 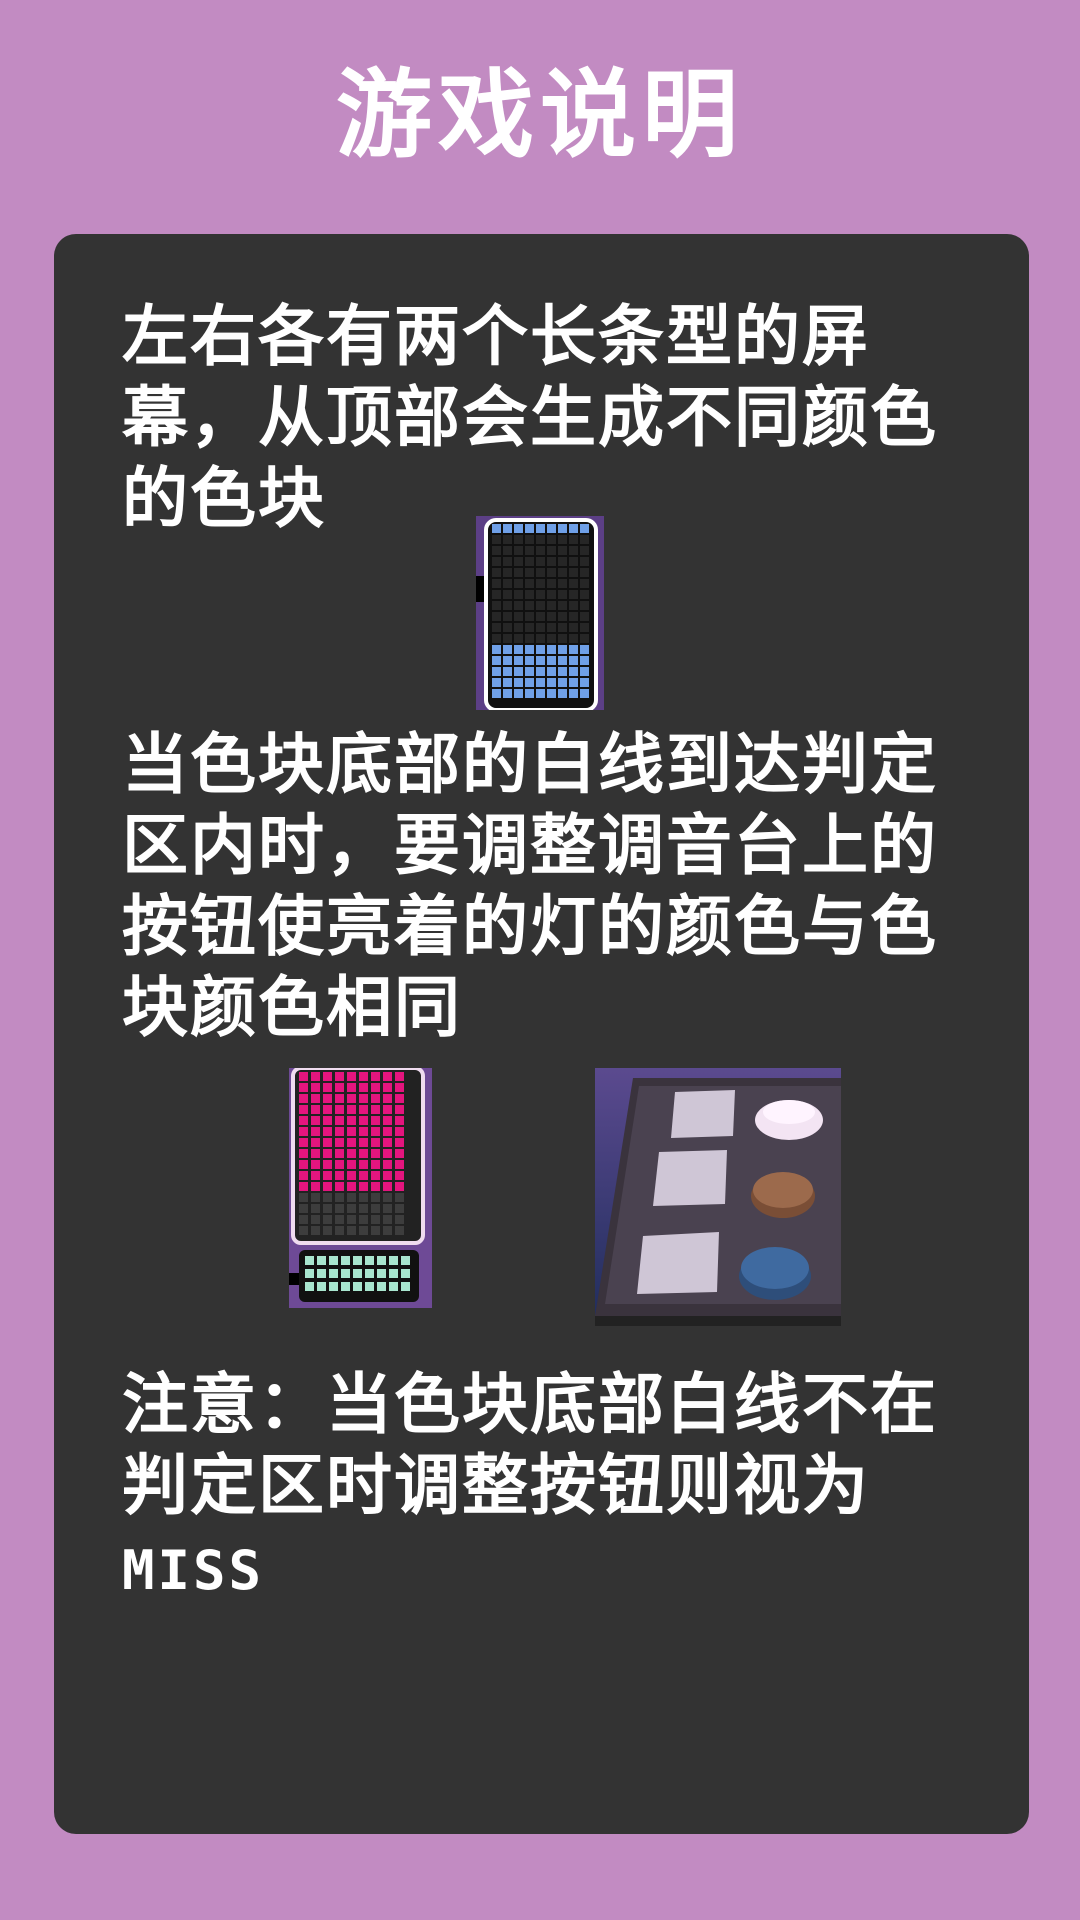 I want to click on instruction-miss-note: 注意：当色块底部白线不在判定区时调整按钮则视为 MISS, so click(x=537, y=1487).